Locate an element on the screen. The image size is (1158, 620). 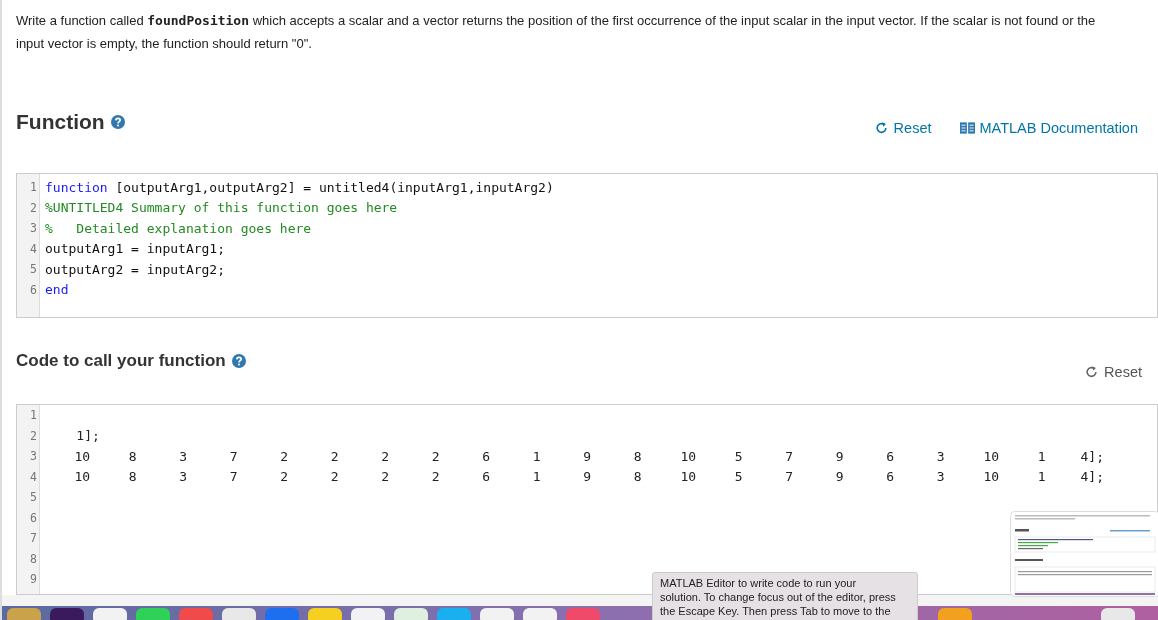
line-number: 7 is located at coordinates (33, 538).